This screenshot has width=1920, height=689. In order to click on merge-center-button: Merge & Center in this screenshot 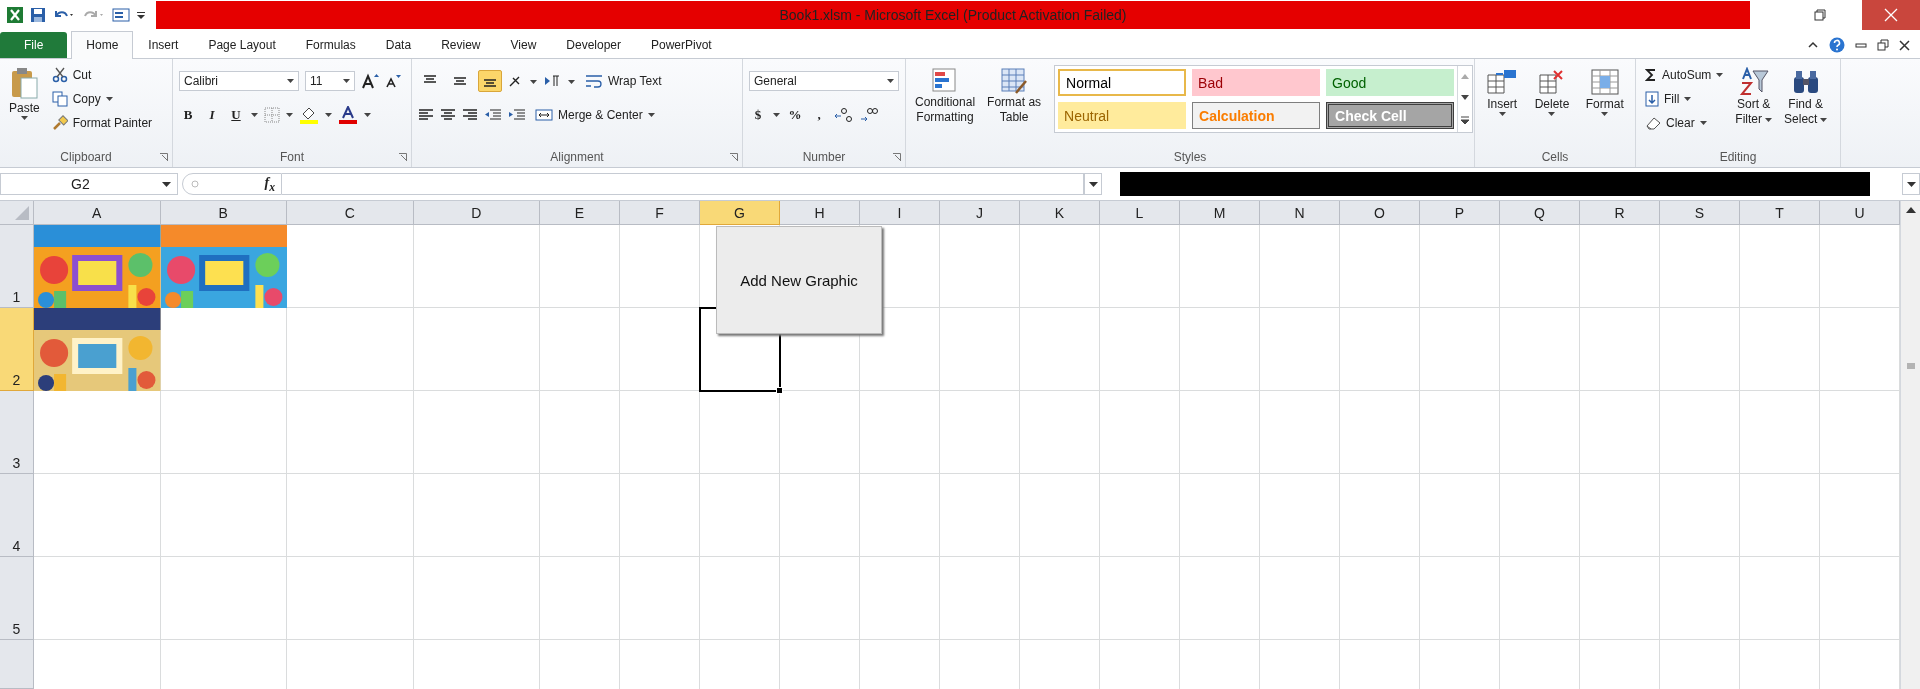, I will do `click(595, 115)`.